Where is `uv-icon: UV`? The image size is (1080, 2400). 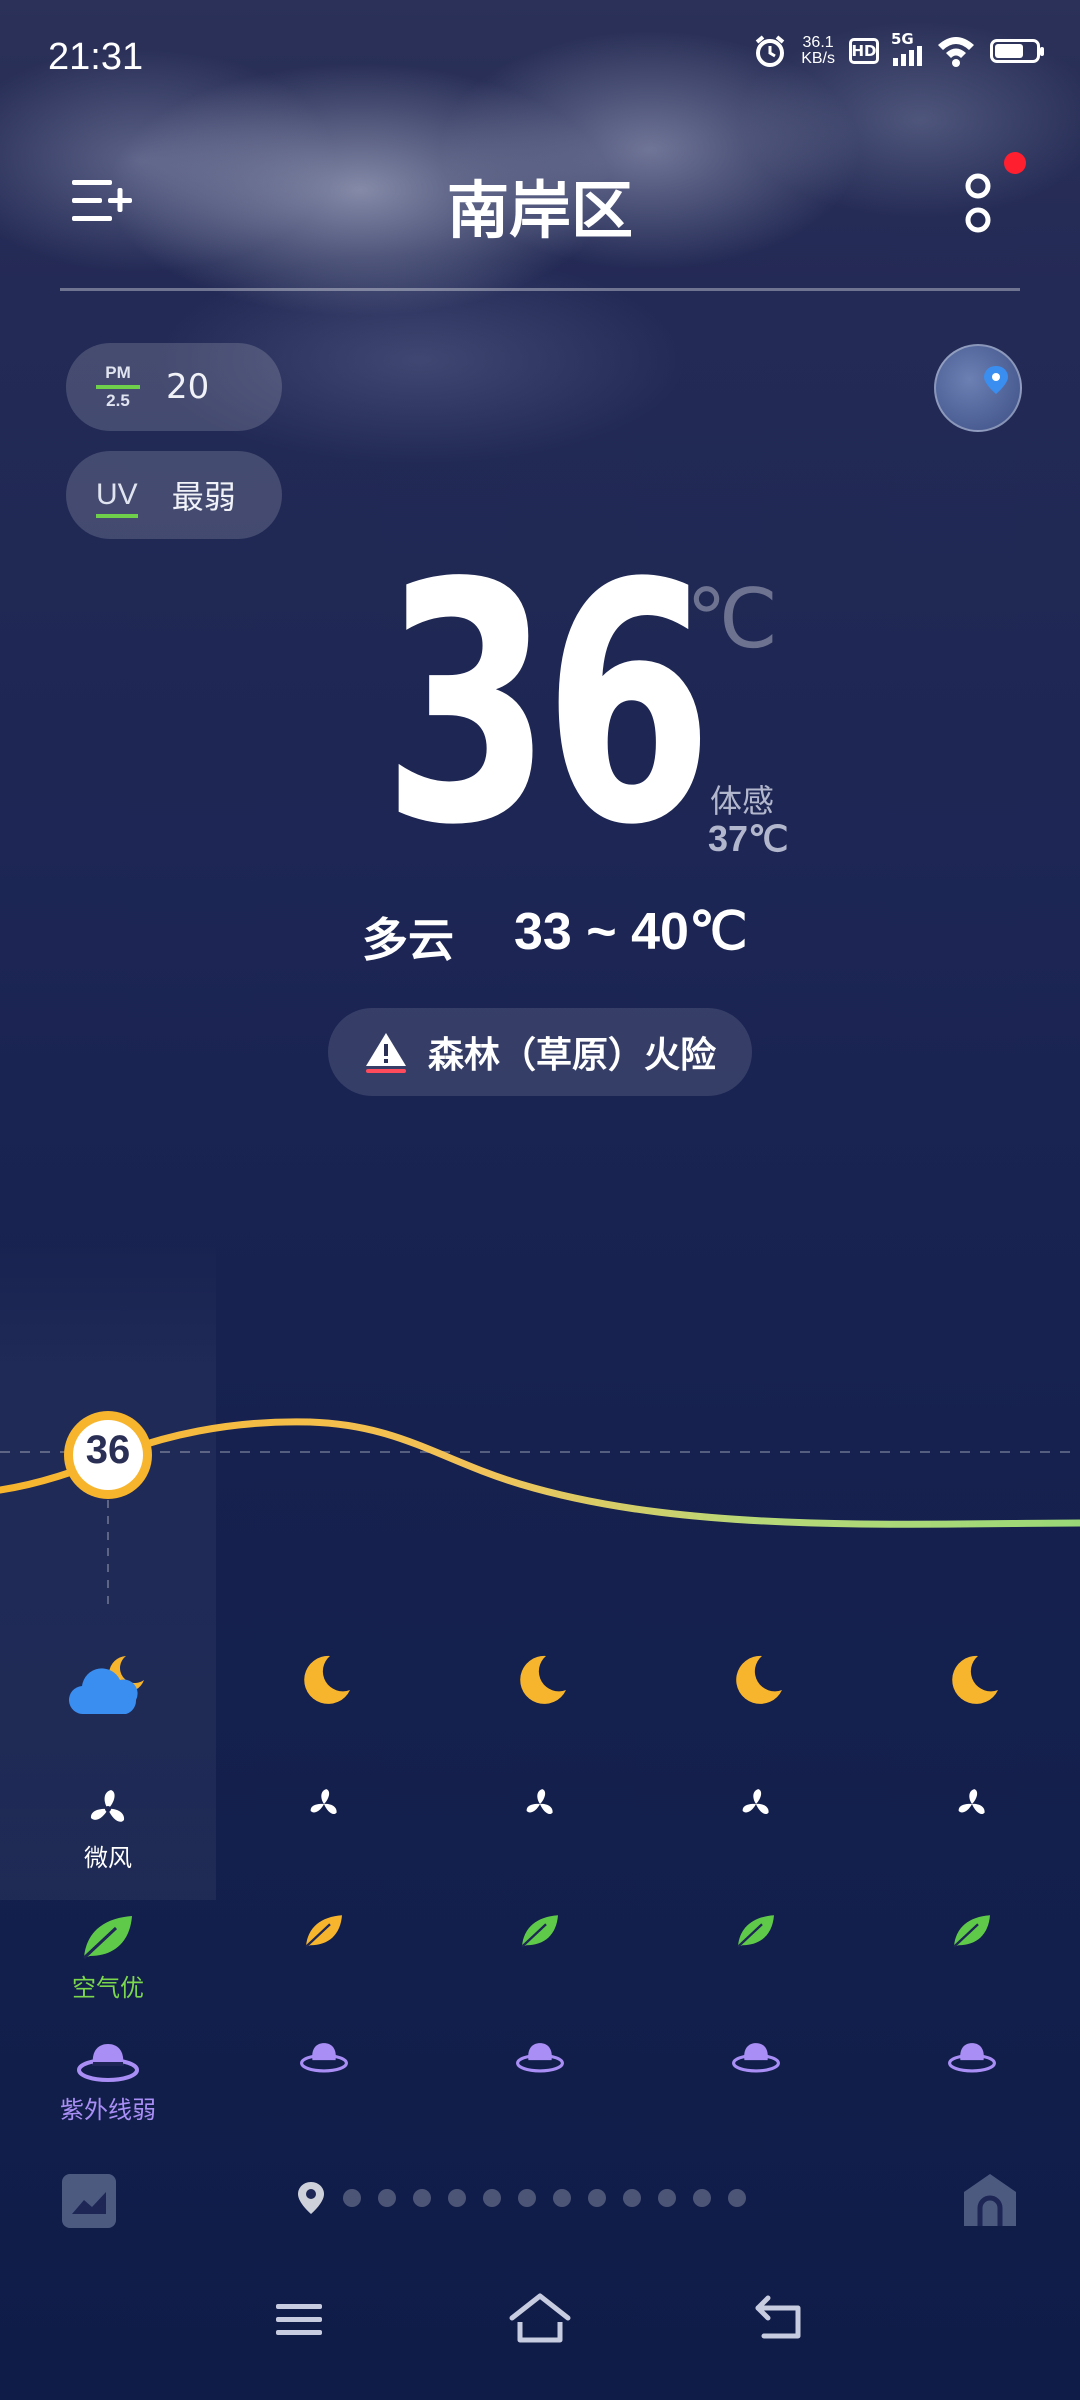 uv-icon: UV is located at coordinates (117, 498).